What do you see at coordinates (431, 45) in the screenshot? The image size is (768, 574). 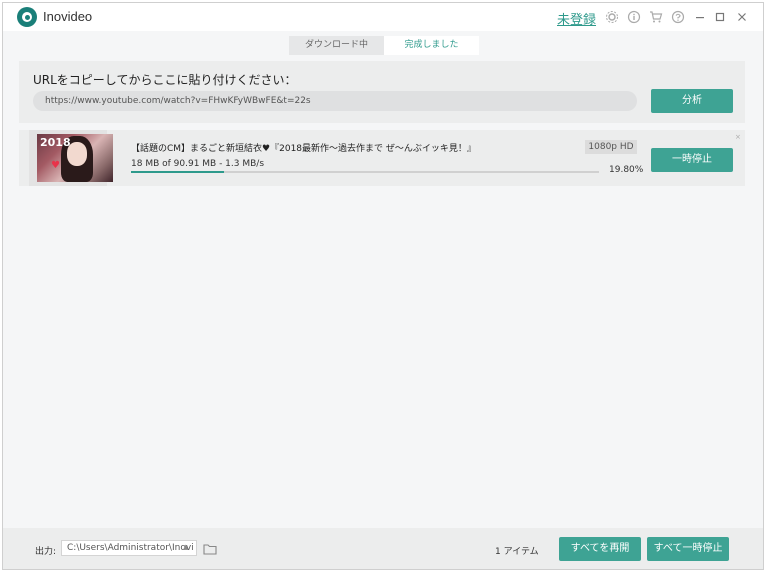 I see `tab-completed: 完成しました` at bounding box center [431, 45].